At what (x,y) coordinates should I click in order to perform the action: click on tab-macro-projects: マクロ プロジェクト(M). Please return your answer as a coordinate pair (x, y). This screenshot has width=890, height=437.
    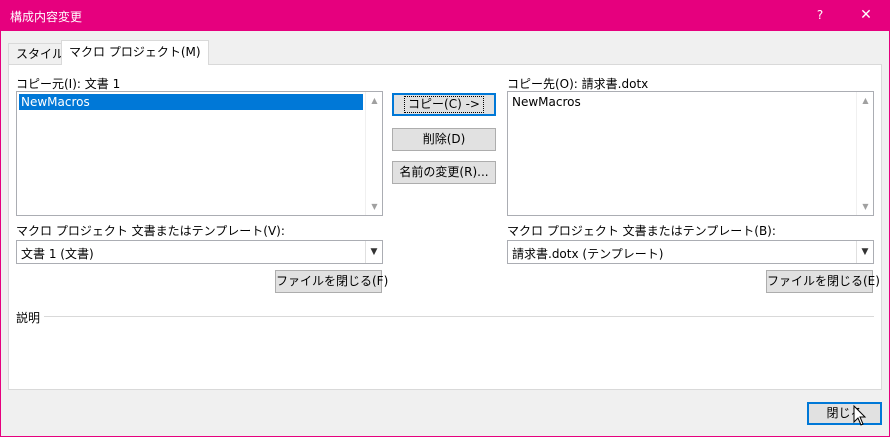
    Looking at the image, I should click on (135, 52).